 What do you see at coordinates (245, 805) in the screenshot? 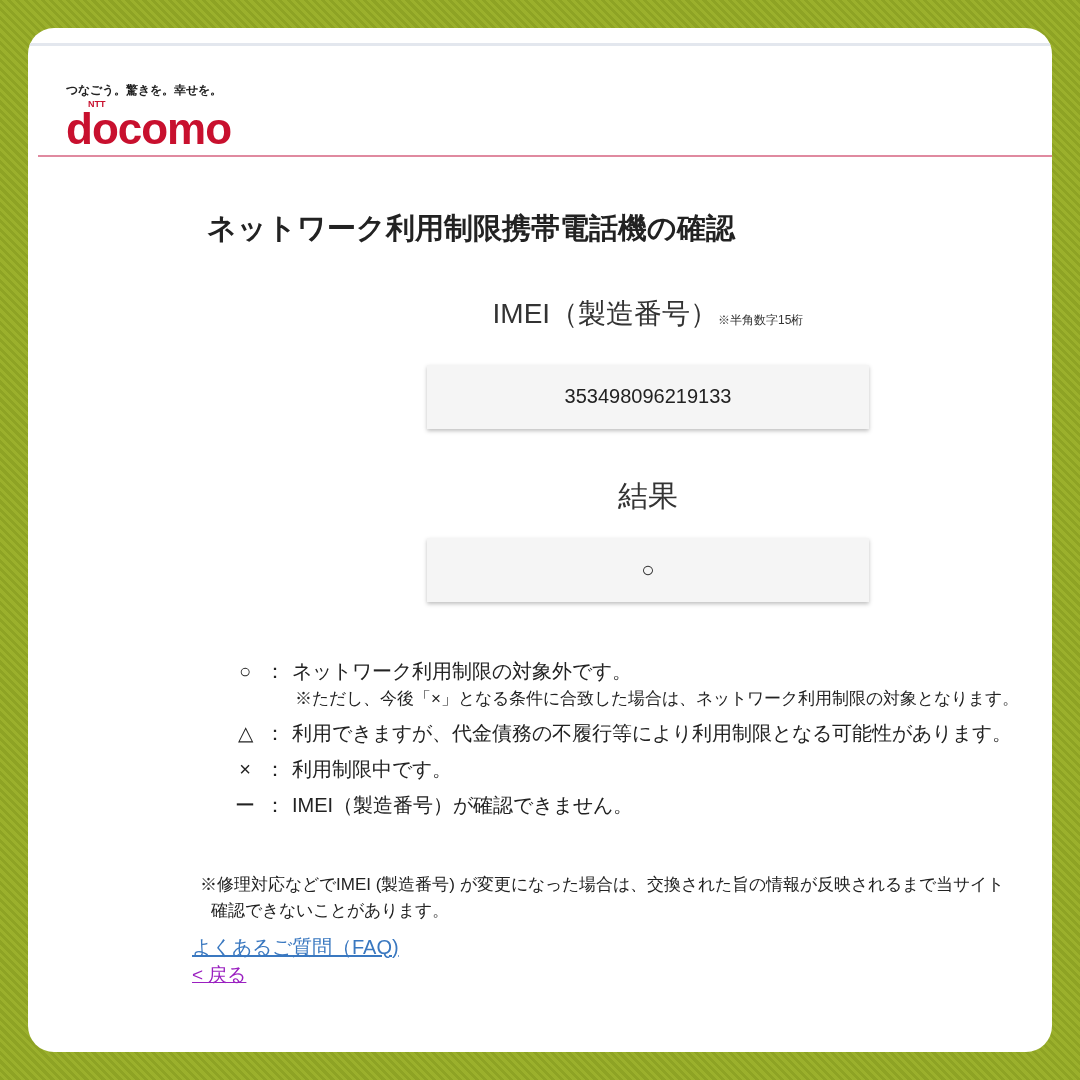
I see `legend-symbol: ー` at bounding box center [245, 805].